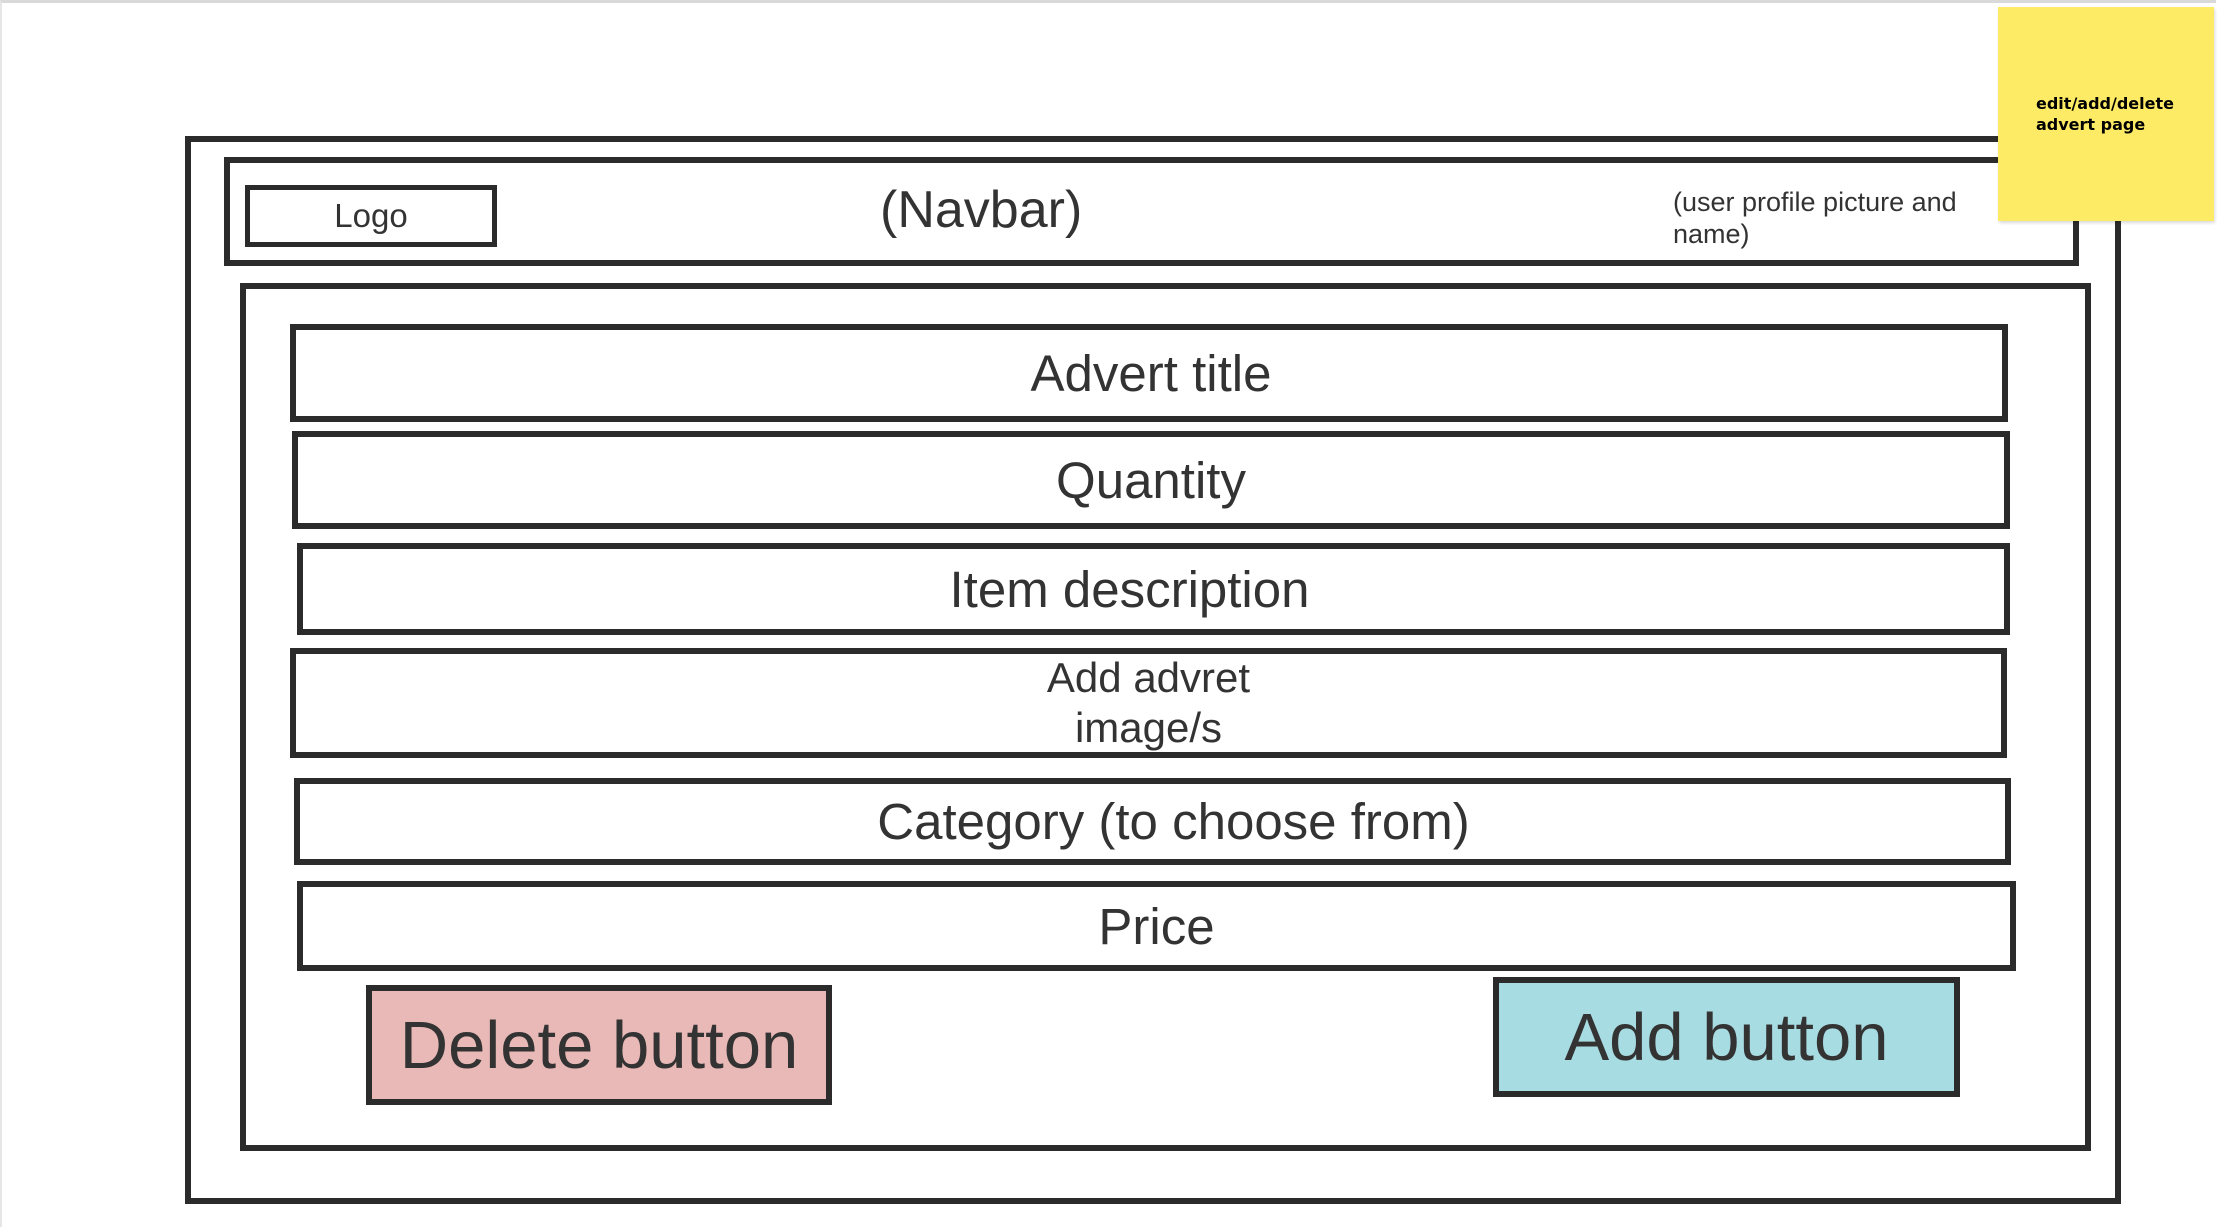 This screenshot has width=2218, height=1228. I want to click on add-button-label: Add button, so click(1726, 1037).